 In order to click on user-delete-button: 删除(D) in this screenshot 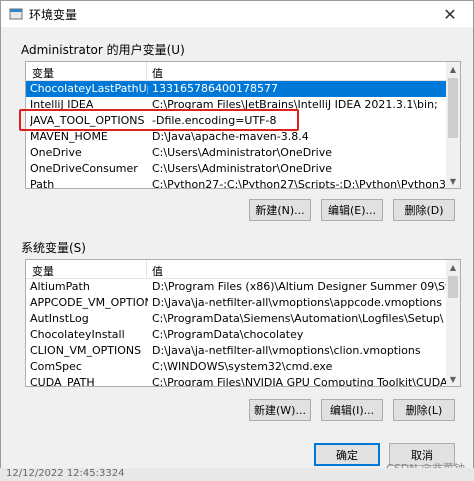, I will do `click(424, 210)`.